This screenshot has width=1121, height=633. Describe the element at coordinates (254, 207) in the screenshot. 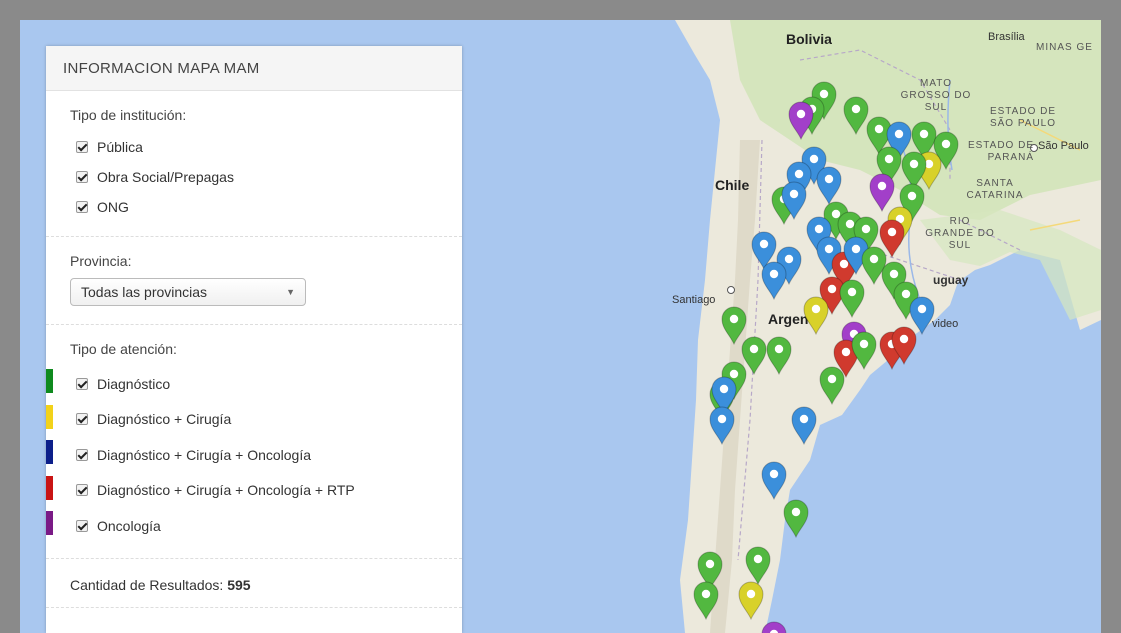

I see `checkbox-ong: ONG` at that location.